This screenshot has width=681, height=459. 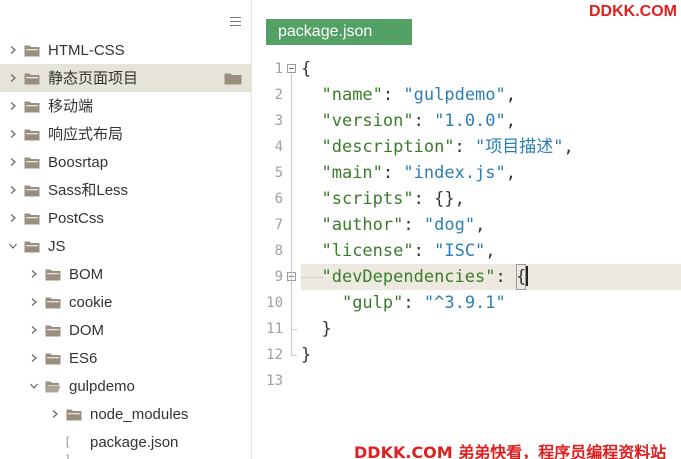 I want to click on line-number: 6, so click(x=278, y=199).